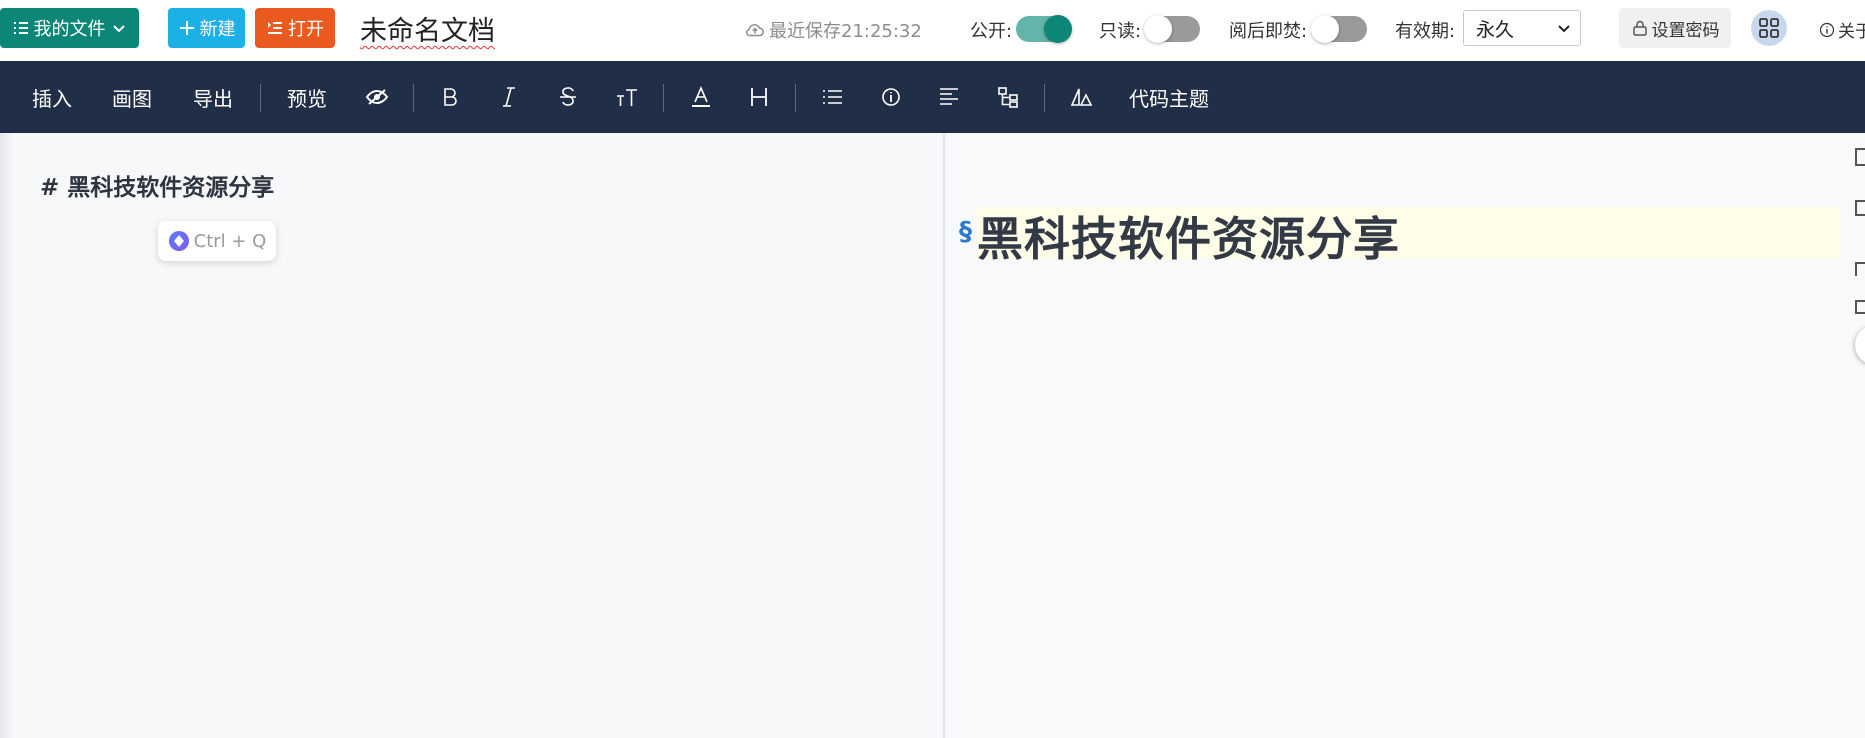  I want to click on document-title-input: 未命名文档, so click(427, 28).